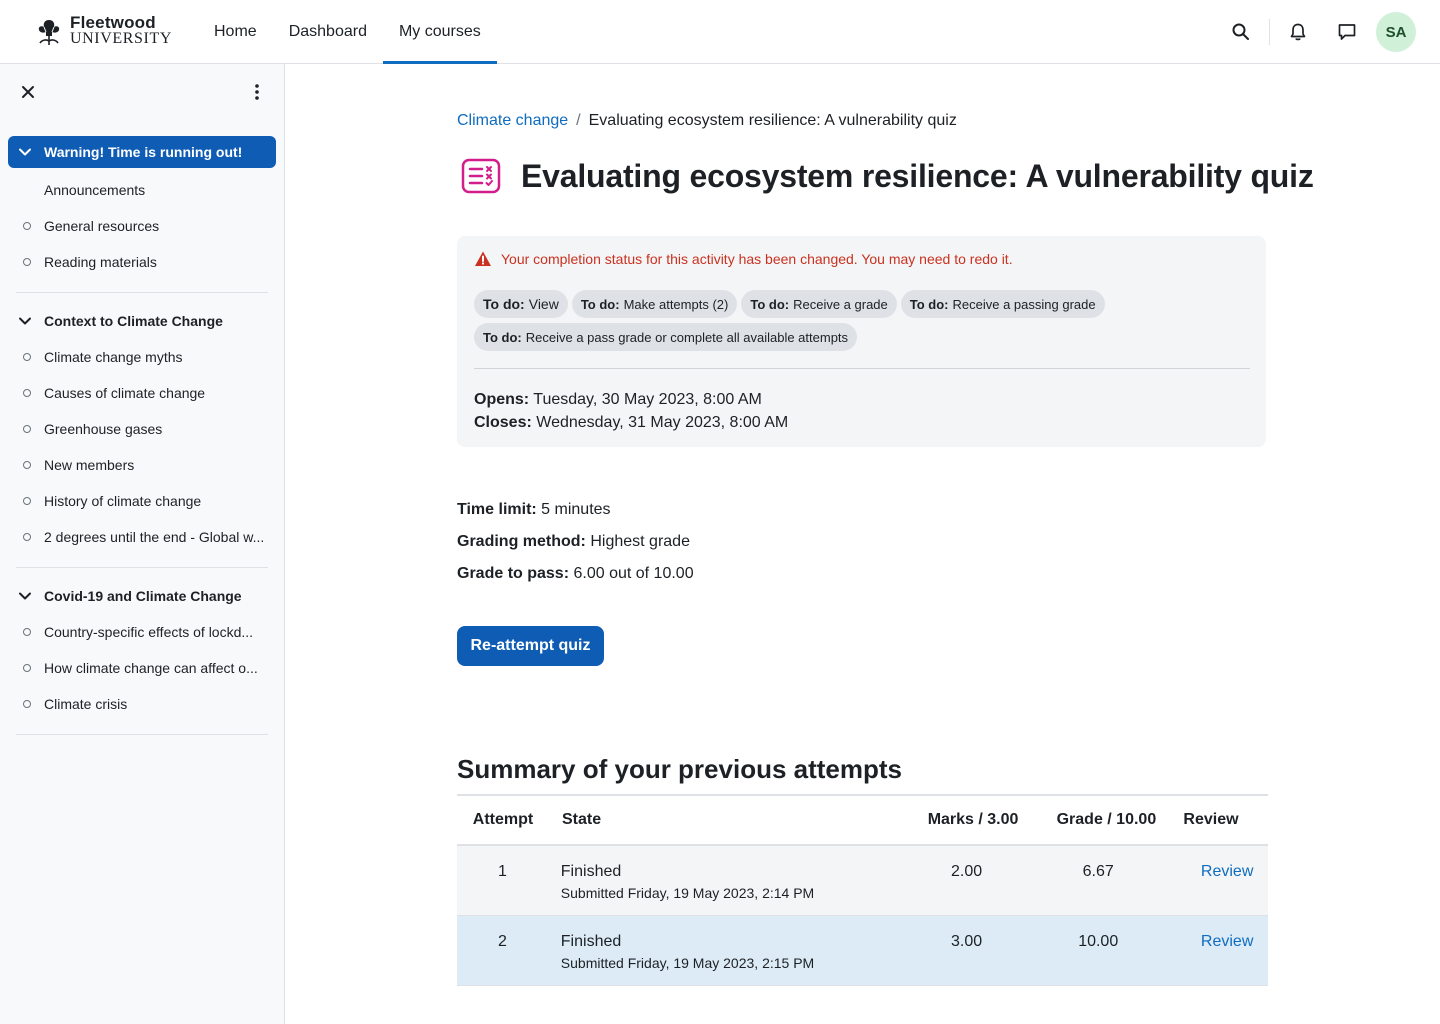 The image size is (1440, 1024). I want to click on breadcrumb-course-link: Climate change, so click(512, 120).